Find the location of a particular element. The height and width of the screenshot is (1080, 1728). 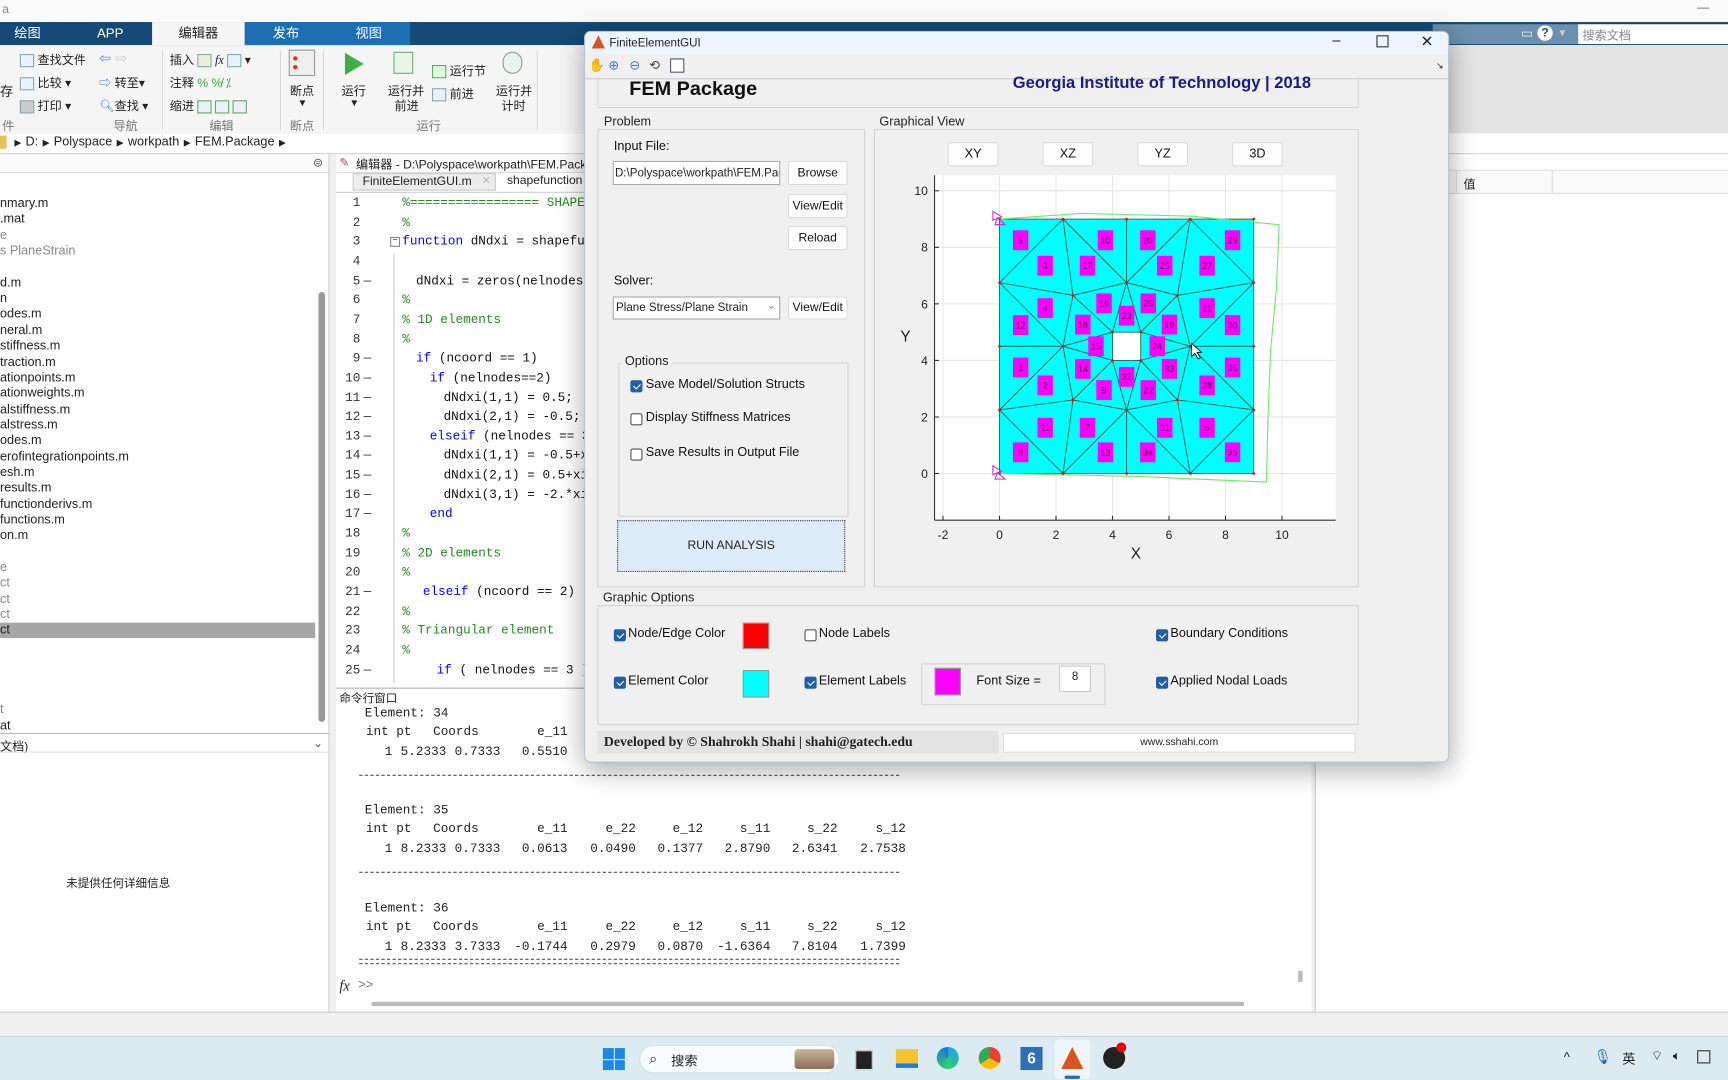

chevron-down-icon: ▼ is located at coordinates (354, 102).